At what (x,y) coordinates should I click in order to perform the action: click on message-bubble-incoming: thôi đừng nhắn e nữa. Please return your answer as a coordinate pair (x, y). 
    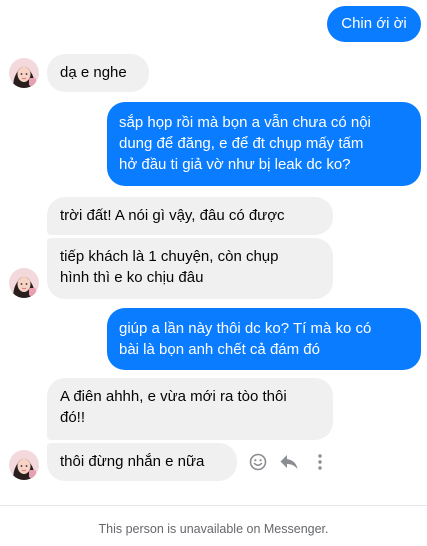
    Looking at the image, I should click on (142, 462).